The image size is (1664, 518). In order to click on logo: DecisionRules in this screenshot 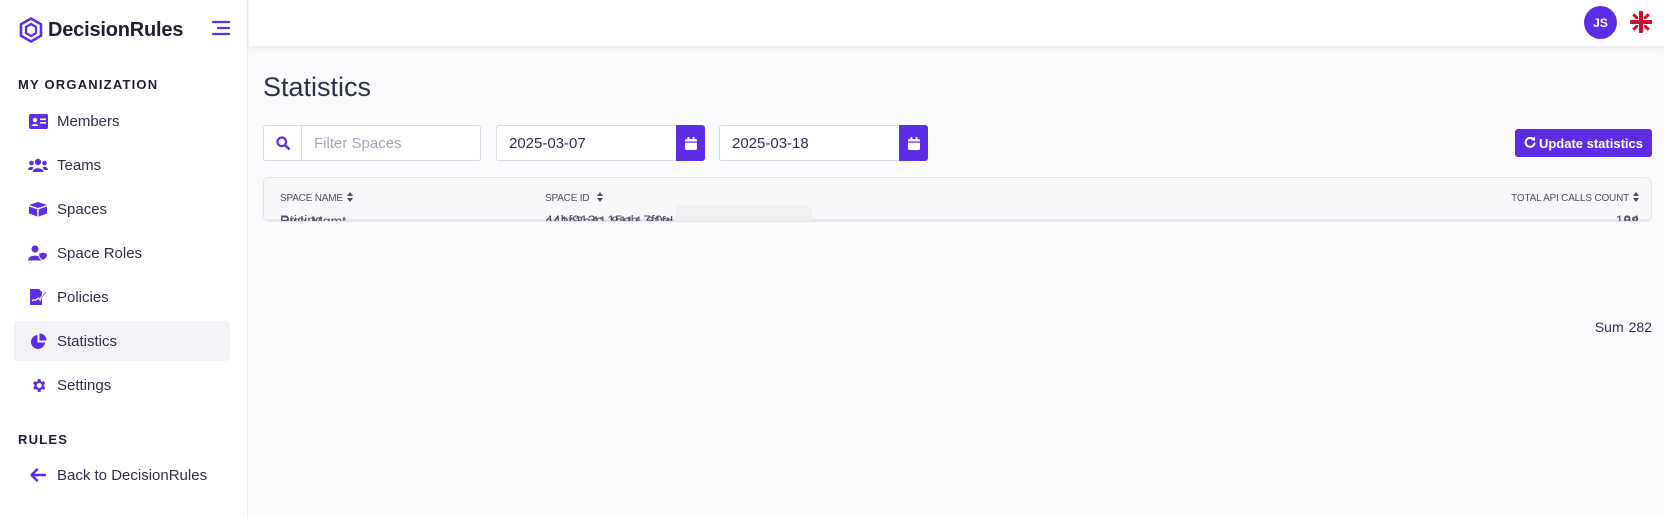, I will do `click(100, 30)`.